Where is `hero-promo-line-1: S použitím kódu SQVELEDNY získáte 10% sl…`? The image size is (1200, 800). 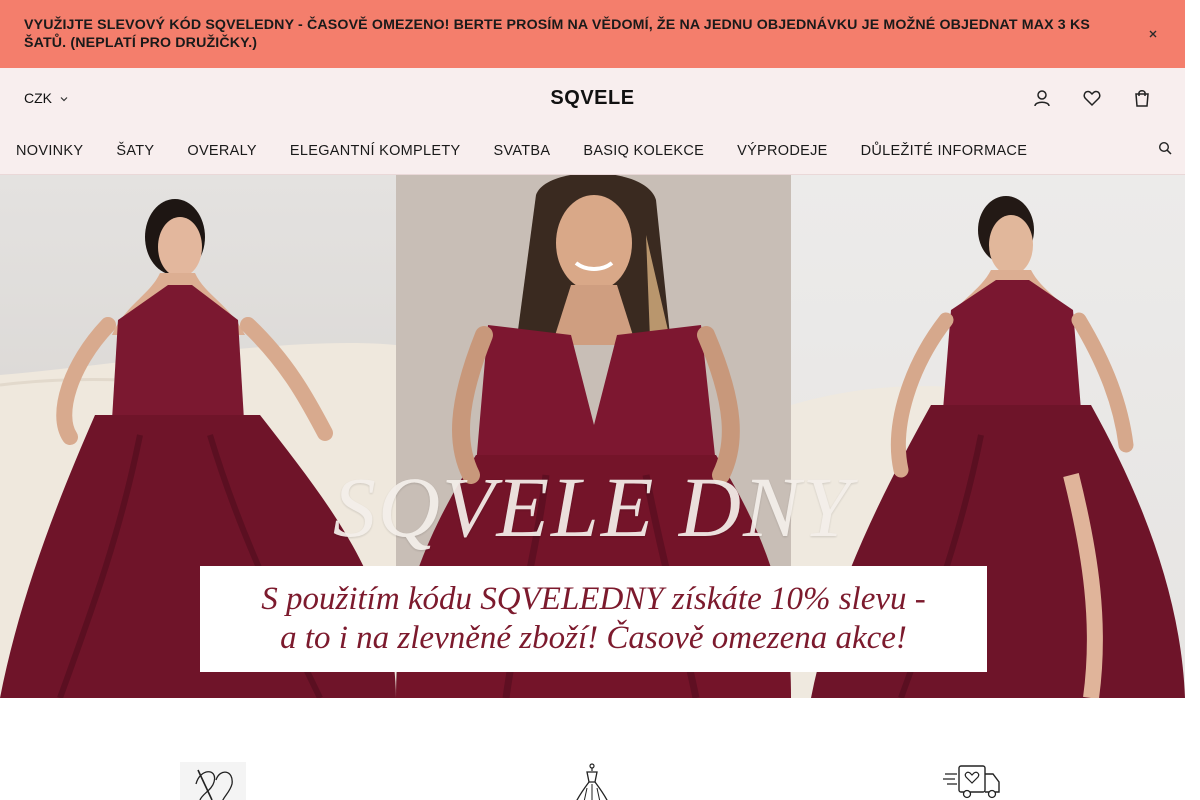
hero-promo-line-1: S použitím kódu SQVELEDNY získáte 10% sl… is located at coordinates (593, 599).